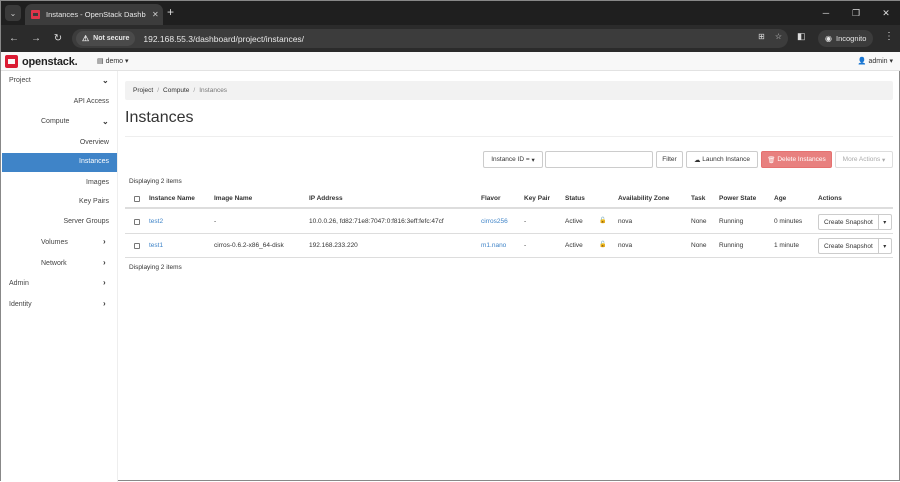  What do you see at coordinates (156, 221) in the screenshot?
I see `instance-name-link: test2` at bounding box center [156, 221].